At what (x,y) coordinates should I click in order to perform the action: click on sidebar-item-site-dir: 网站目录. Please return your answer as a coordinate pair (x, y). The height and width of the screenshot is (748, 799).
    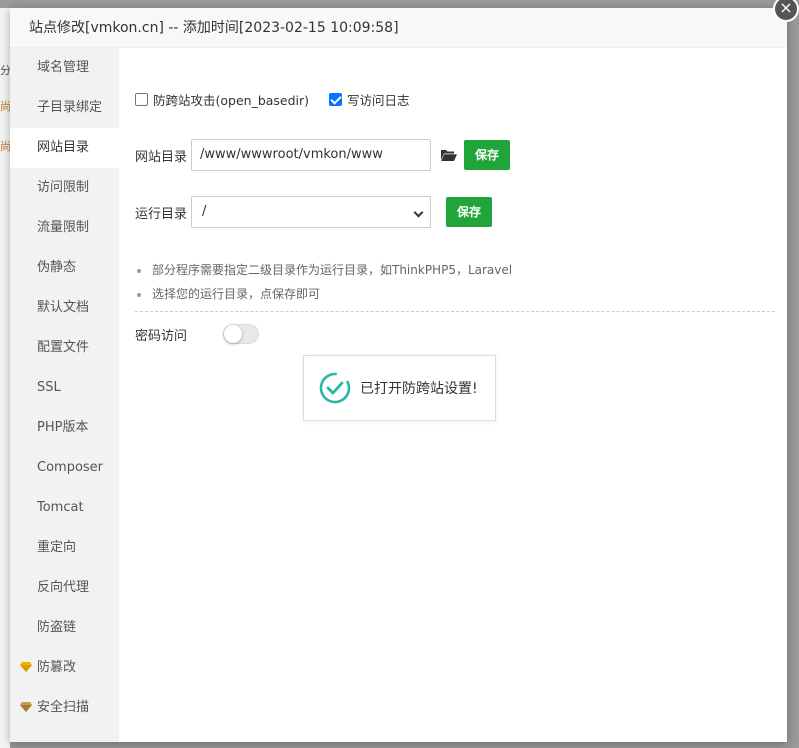
    Looking at the image, I should click on (64, 148).